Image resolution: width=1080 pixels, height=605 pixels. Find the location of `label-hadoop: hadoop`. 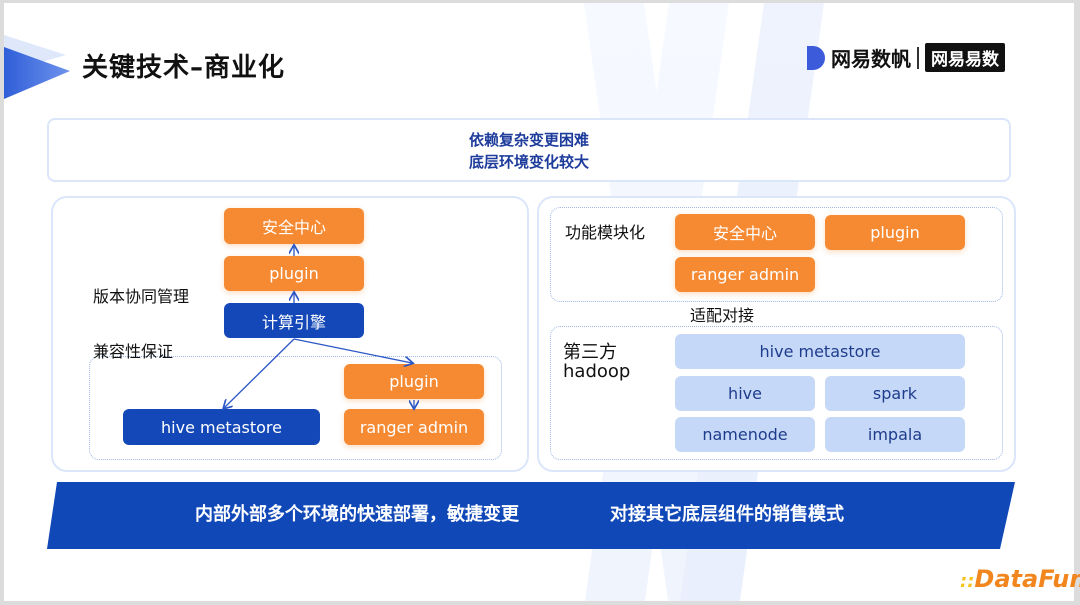

label-hadoop: hadoop is located at coordinates (597, 371).